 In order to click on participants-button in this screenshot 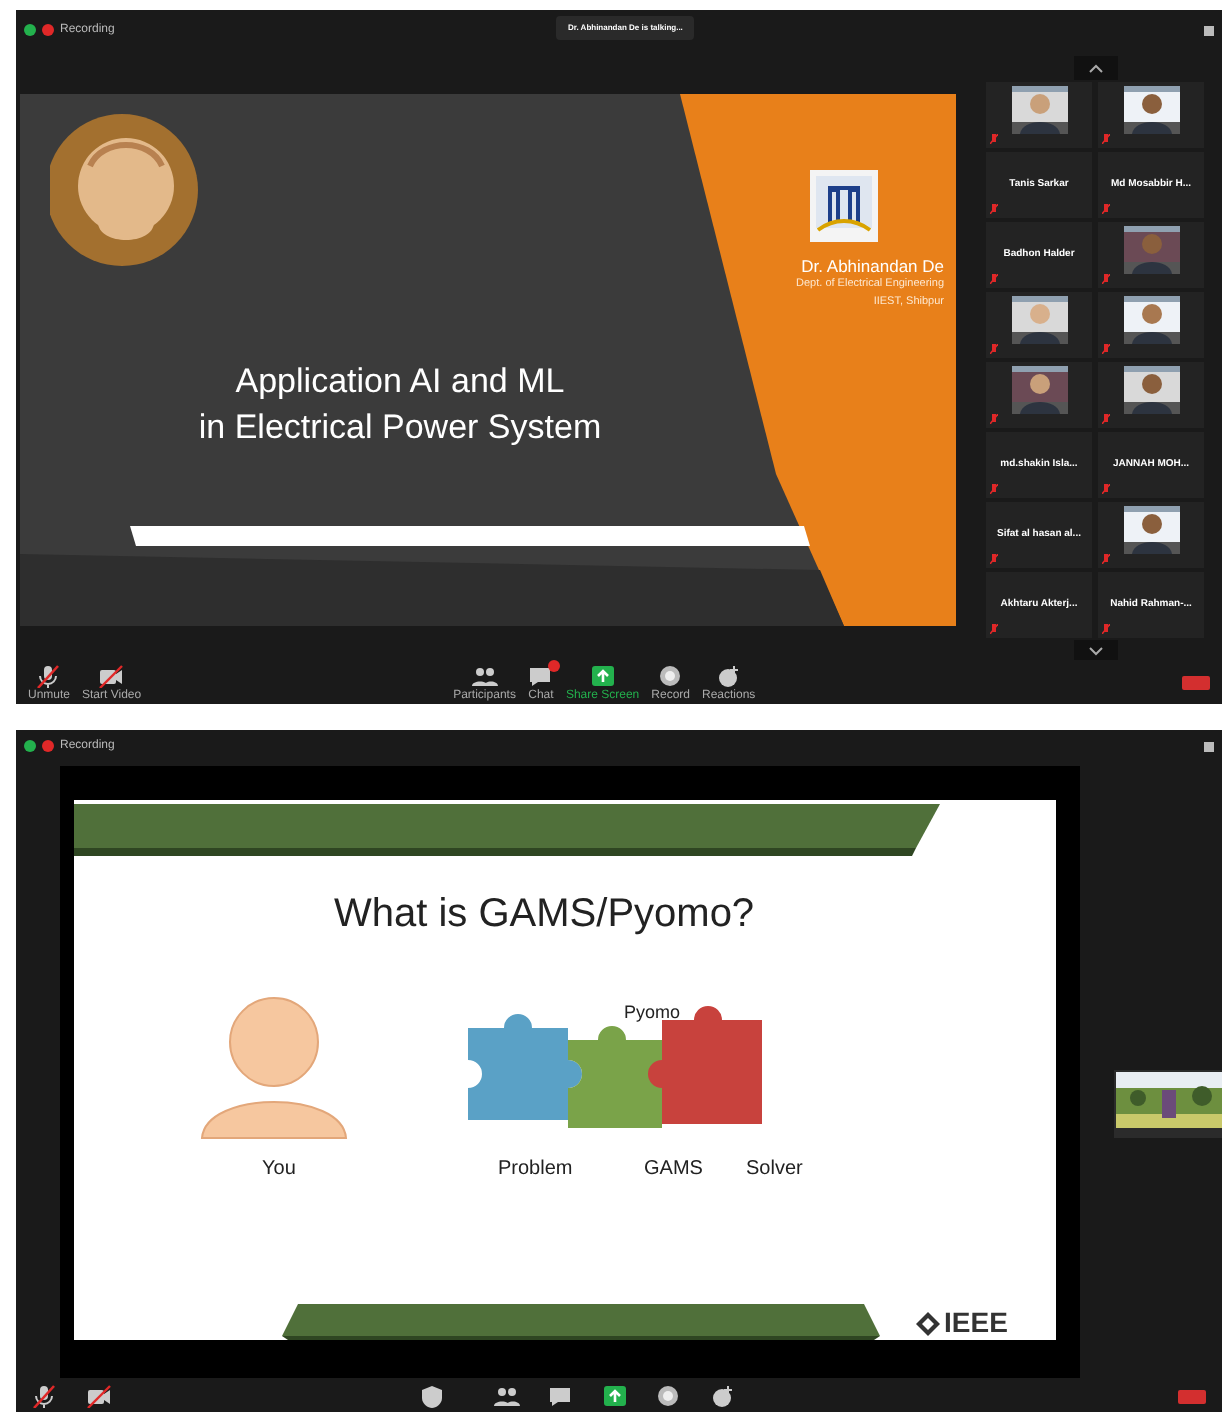, I will do `click(507, 1396)`.